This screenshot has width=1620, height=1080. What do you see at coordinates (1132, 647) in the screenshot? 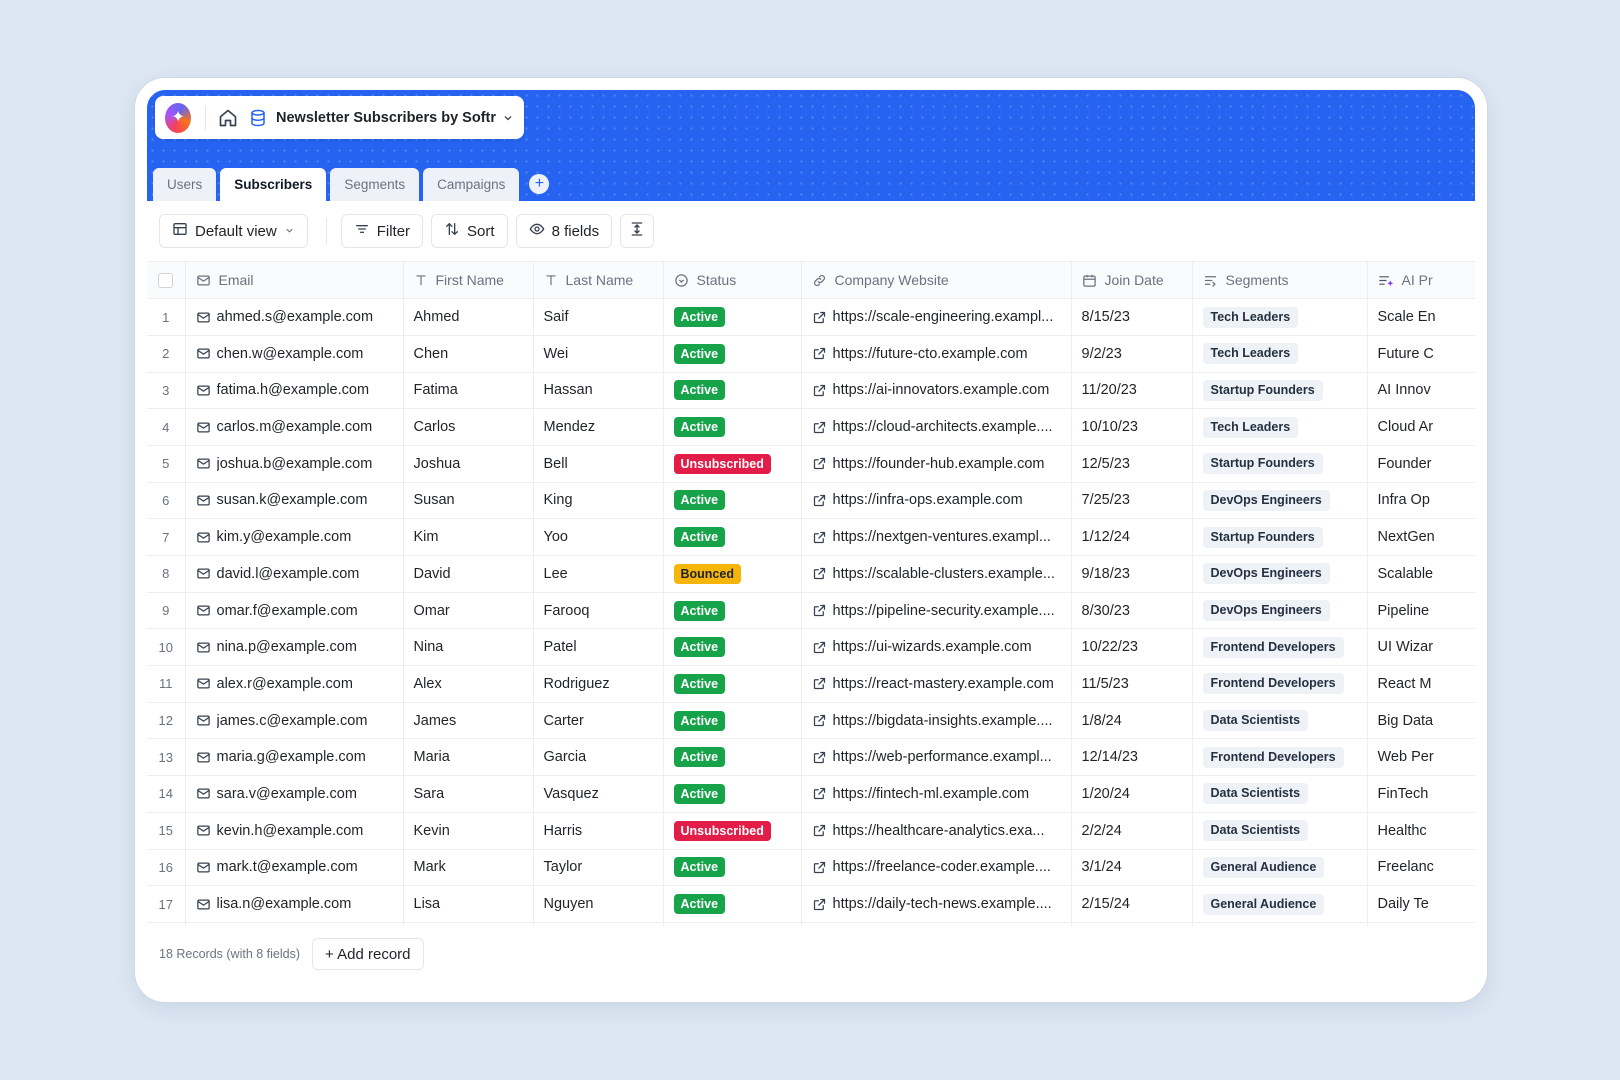
I see `join-date-cell: 10/22/23` at bounding box center [1132, 647].